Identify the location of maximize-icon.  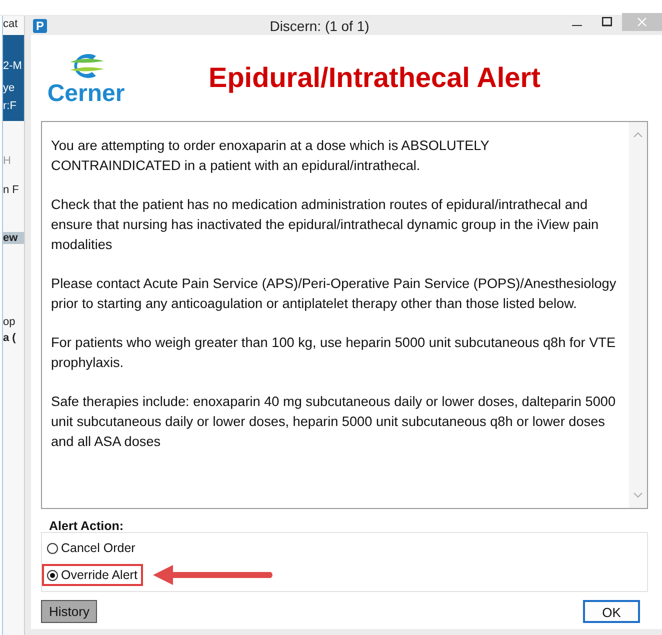
(607, 21).